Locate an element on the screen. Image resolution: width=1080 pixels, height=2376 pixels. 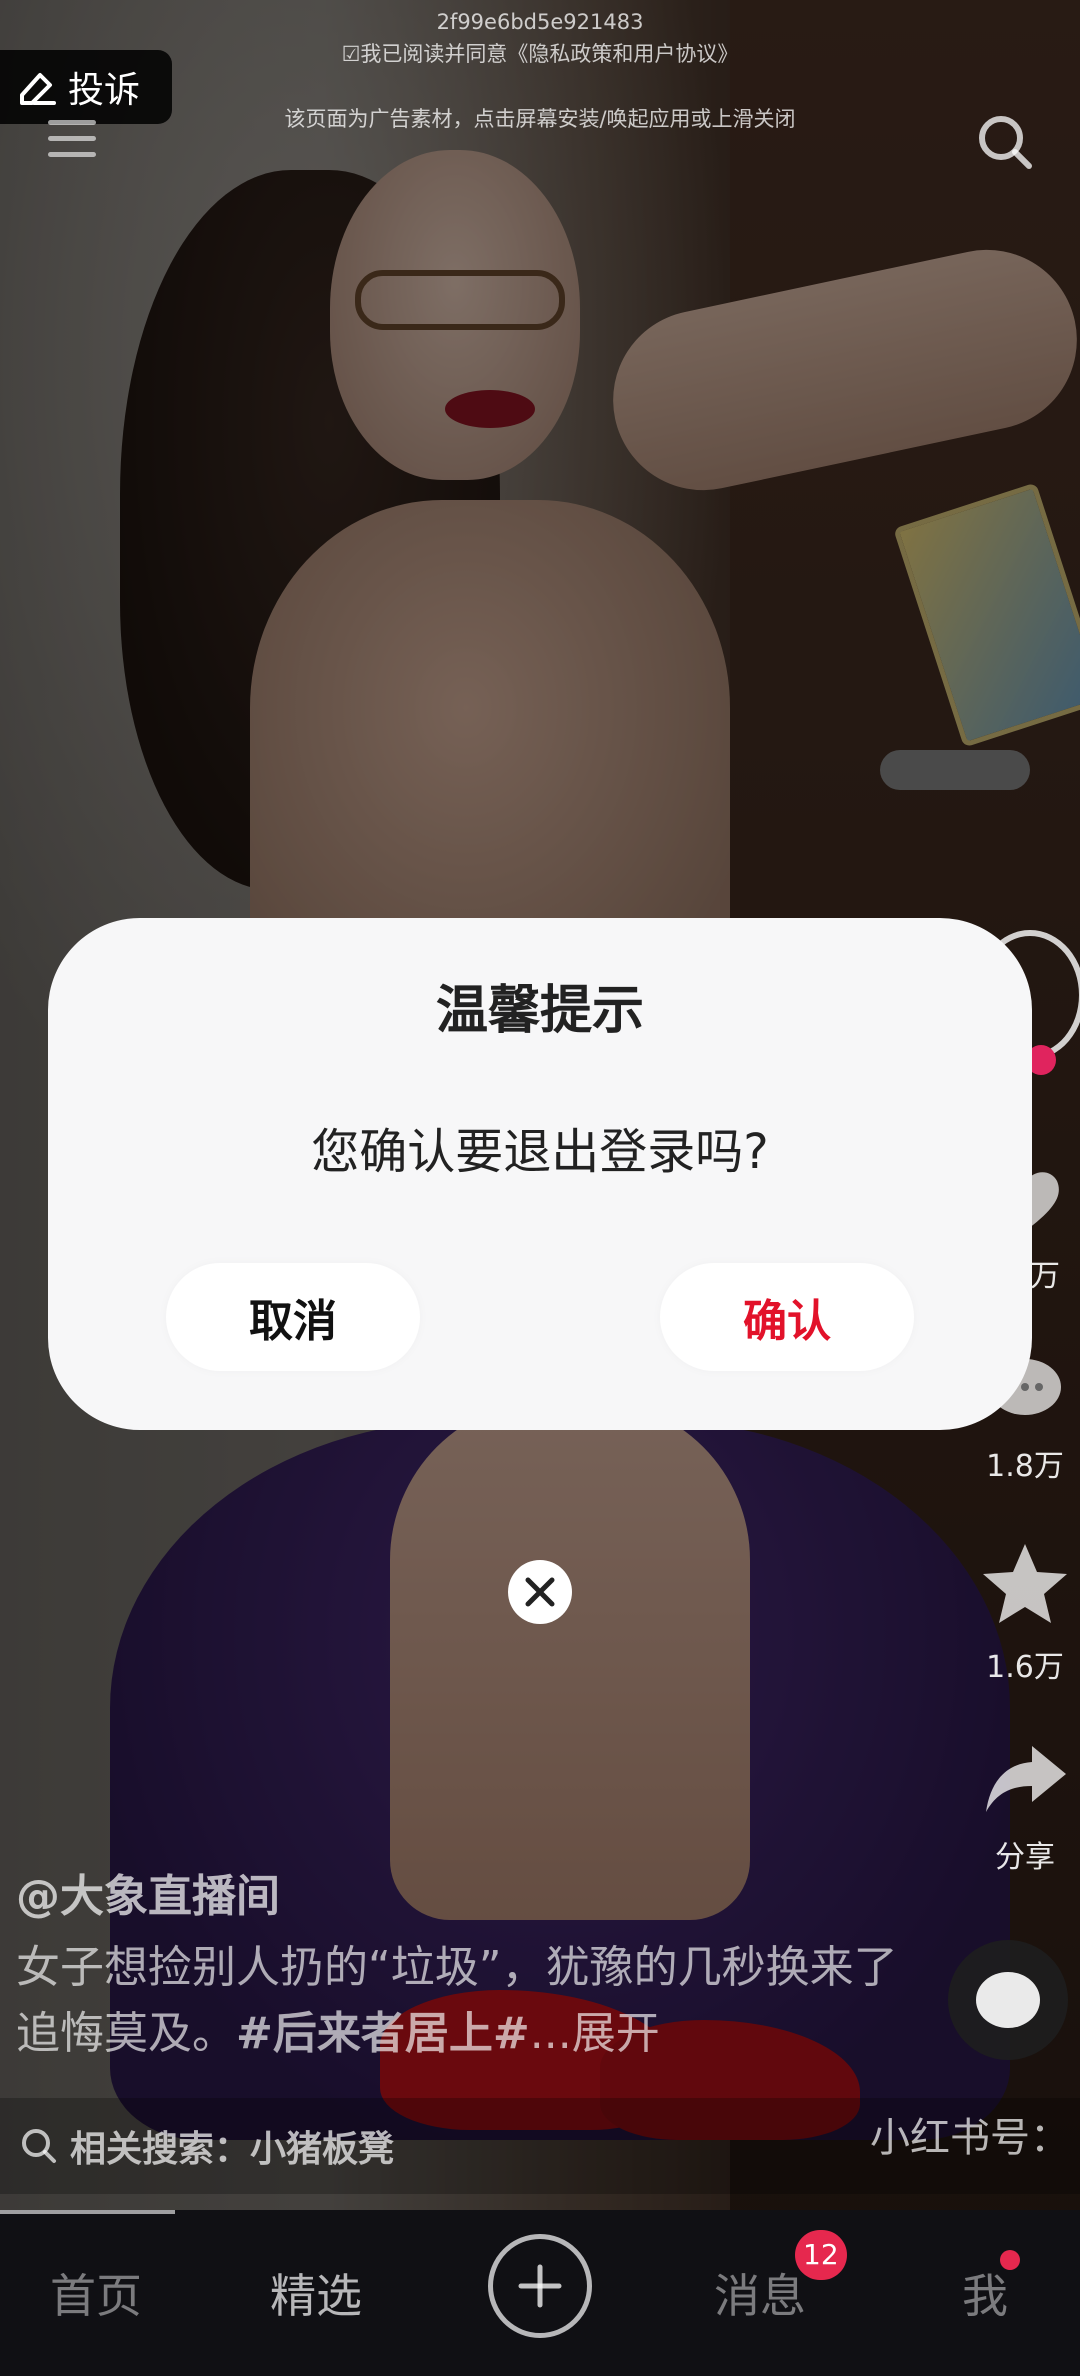
nav-messages: 消息 is located at coordinates (760, 2293).